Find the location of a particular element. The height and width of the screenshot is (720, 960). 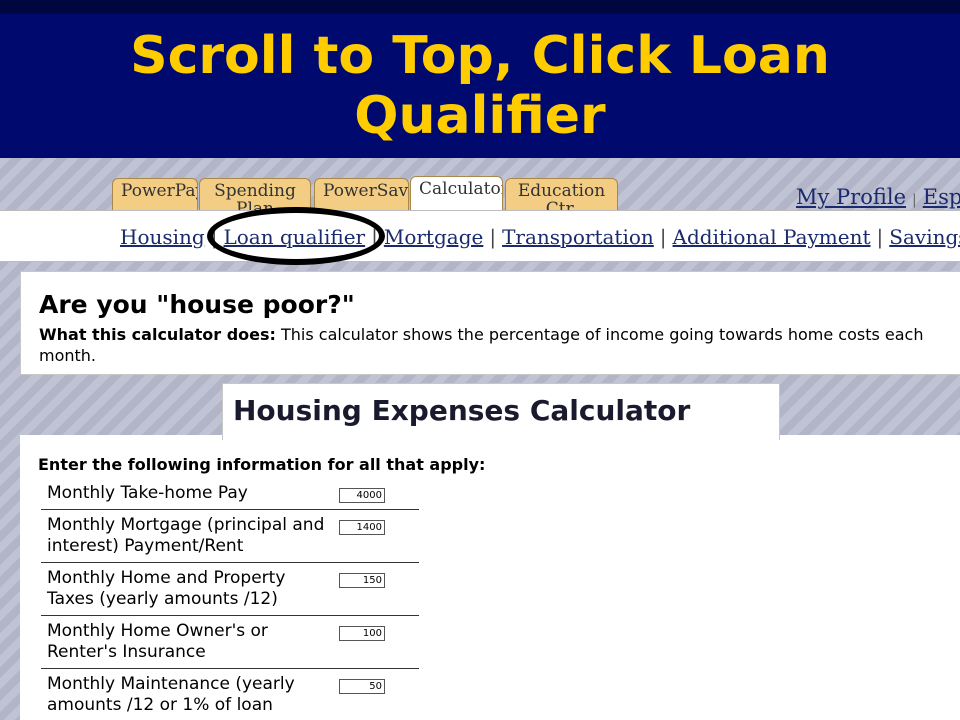

take-home-pay-input is located at coordinates (362, 495).